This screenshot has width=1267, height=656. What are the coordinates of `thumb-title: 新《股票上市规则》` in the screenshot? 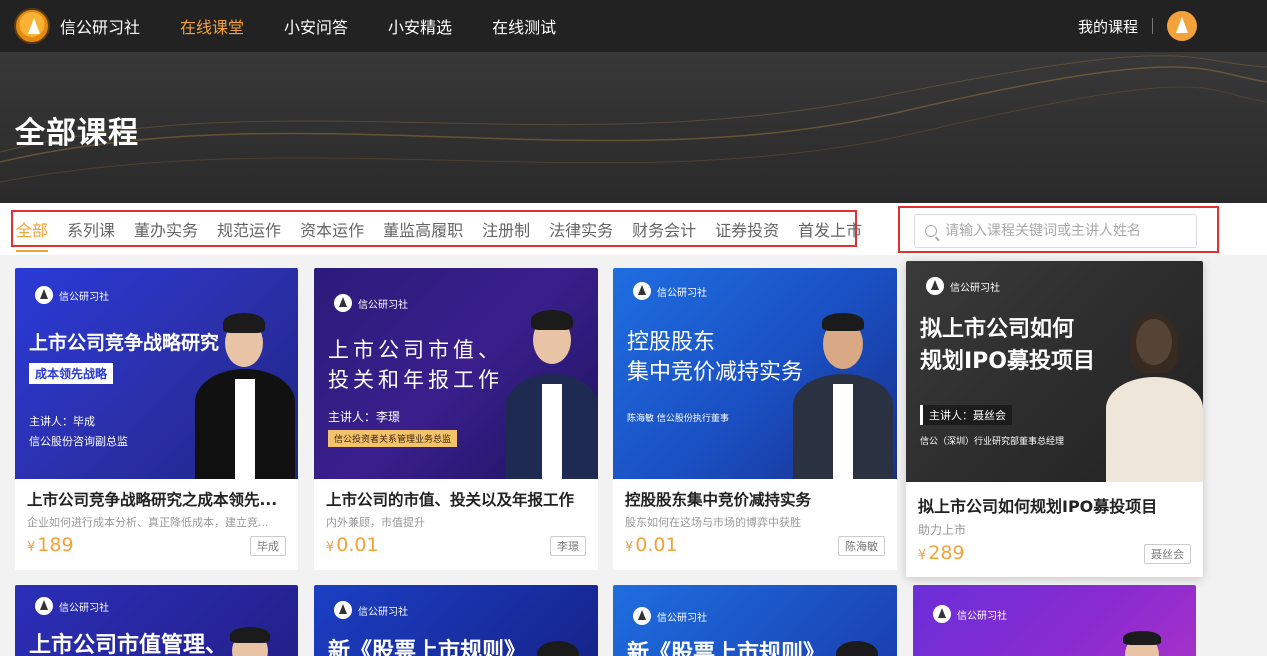 It's located at (726, 648).